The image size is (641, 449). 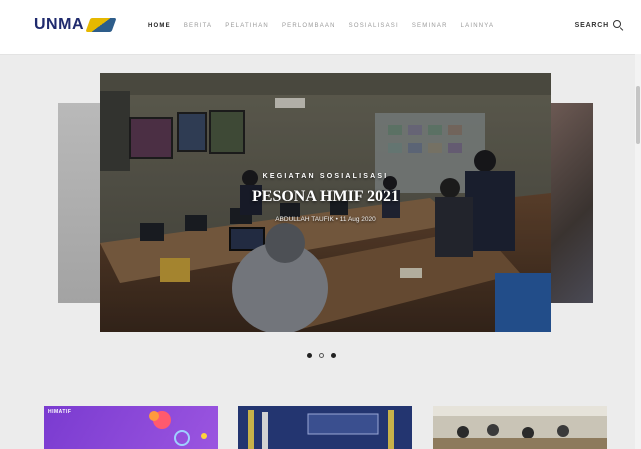 I want to click on search-label: SEARCH, so click(x=591, y=25).